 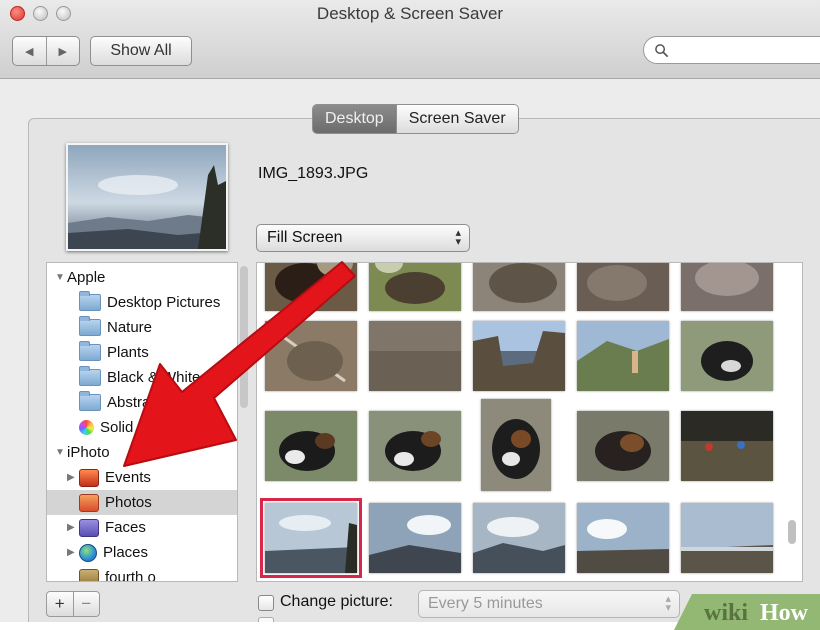 I want to click on show-all-button: Show All, so click(x=141, y=51).